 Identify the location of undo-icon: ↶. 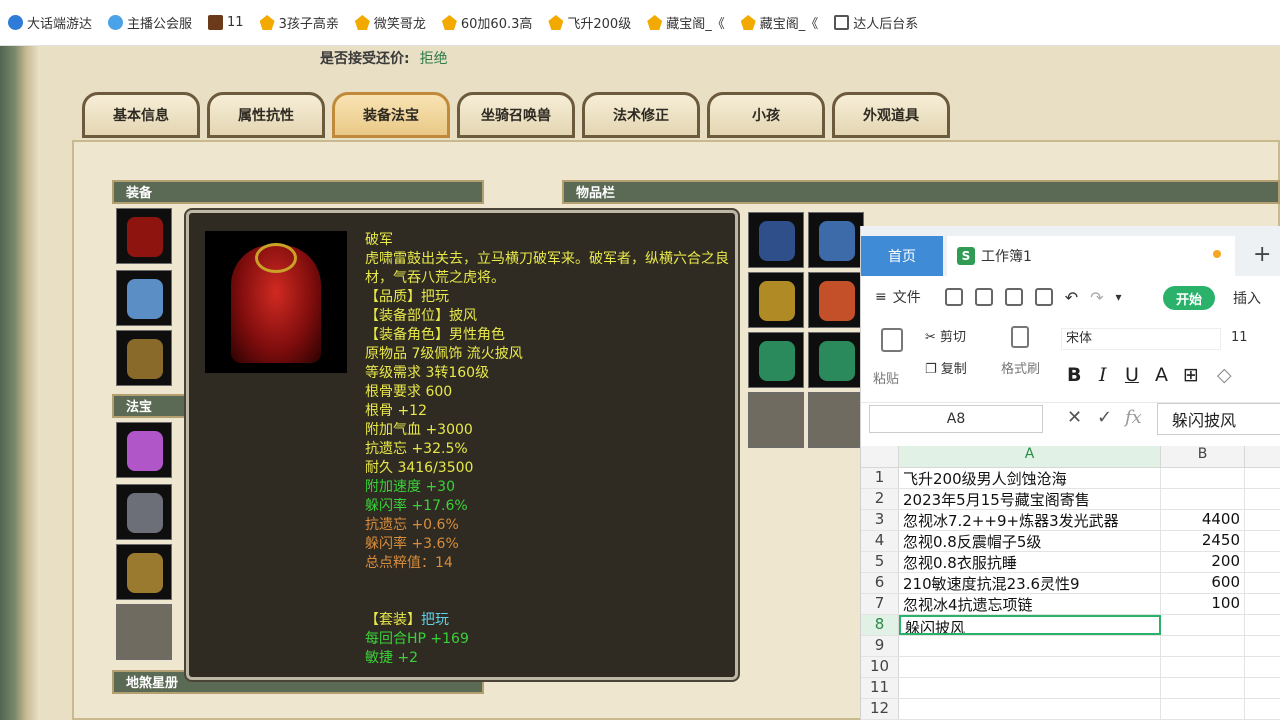
(1071, 297).